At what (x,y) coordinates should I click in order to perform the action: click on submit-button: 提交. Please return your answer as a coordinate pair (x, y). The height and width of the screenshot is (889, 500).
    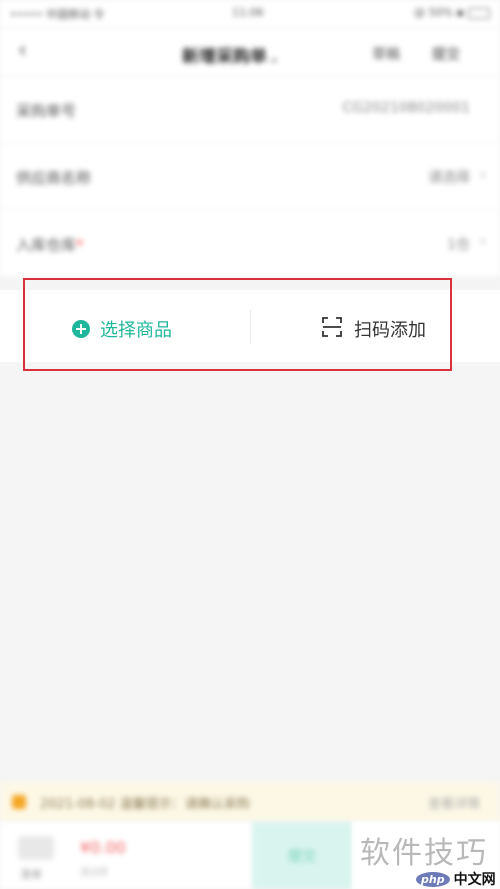
    Looking at the image, I should click on (302, 855).